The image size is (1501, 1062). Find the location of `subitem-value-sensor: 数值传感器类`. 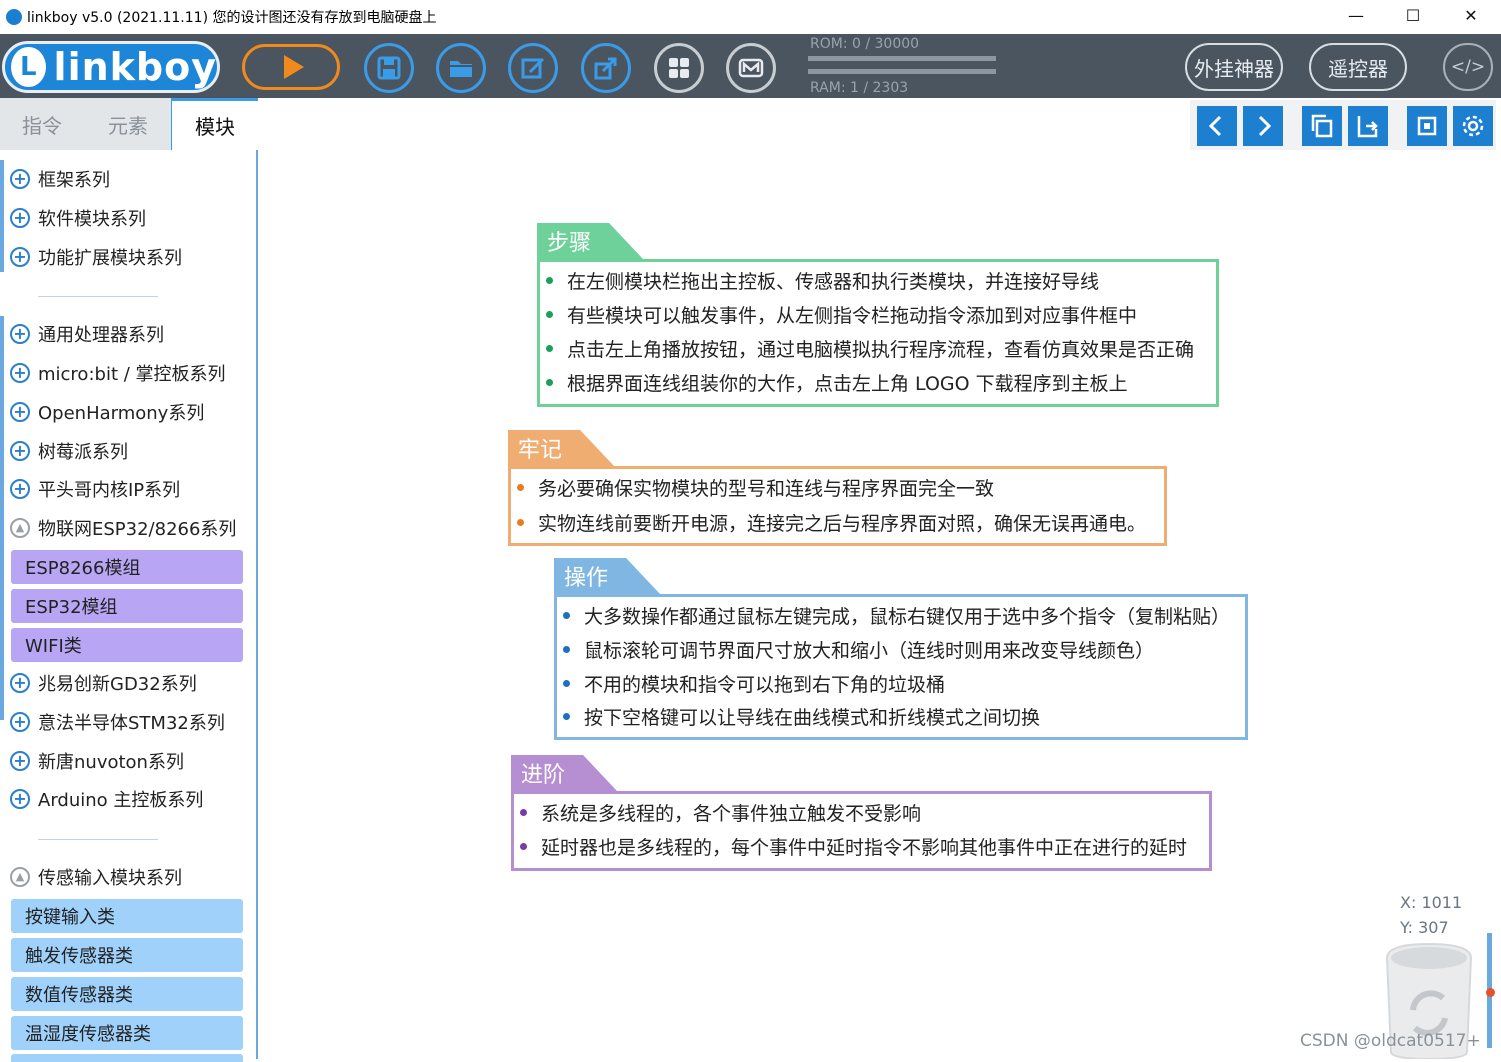

subitem-value-sensor: 数值传感器类 is located at coordinates (127, 994).